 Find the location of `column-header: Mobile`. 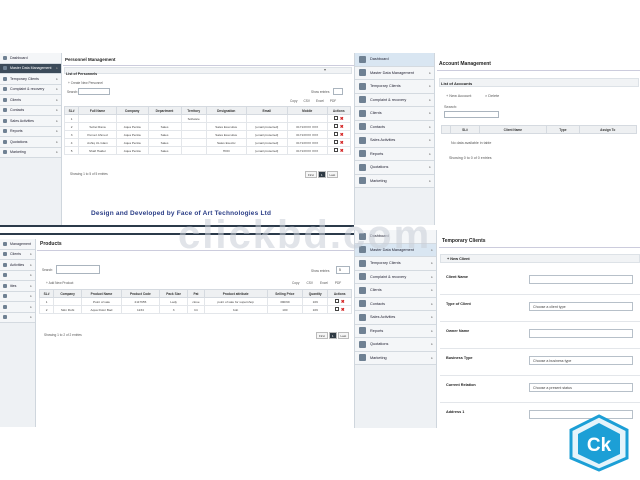

column-header: Mobile is located at coordinates (307, 110).